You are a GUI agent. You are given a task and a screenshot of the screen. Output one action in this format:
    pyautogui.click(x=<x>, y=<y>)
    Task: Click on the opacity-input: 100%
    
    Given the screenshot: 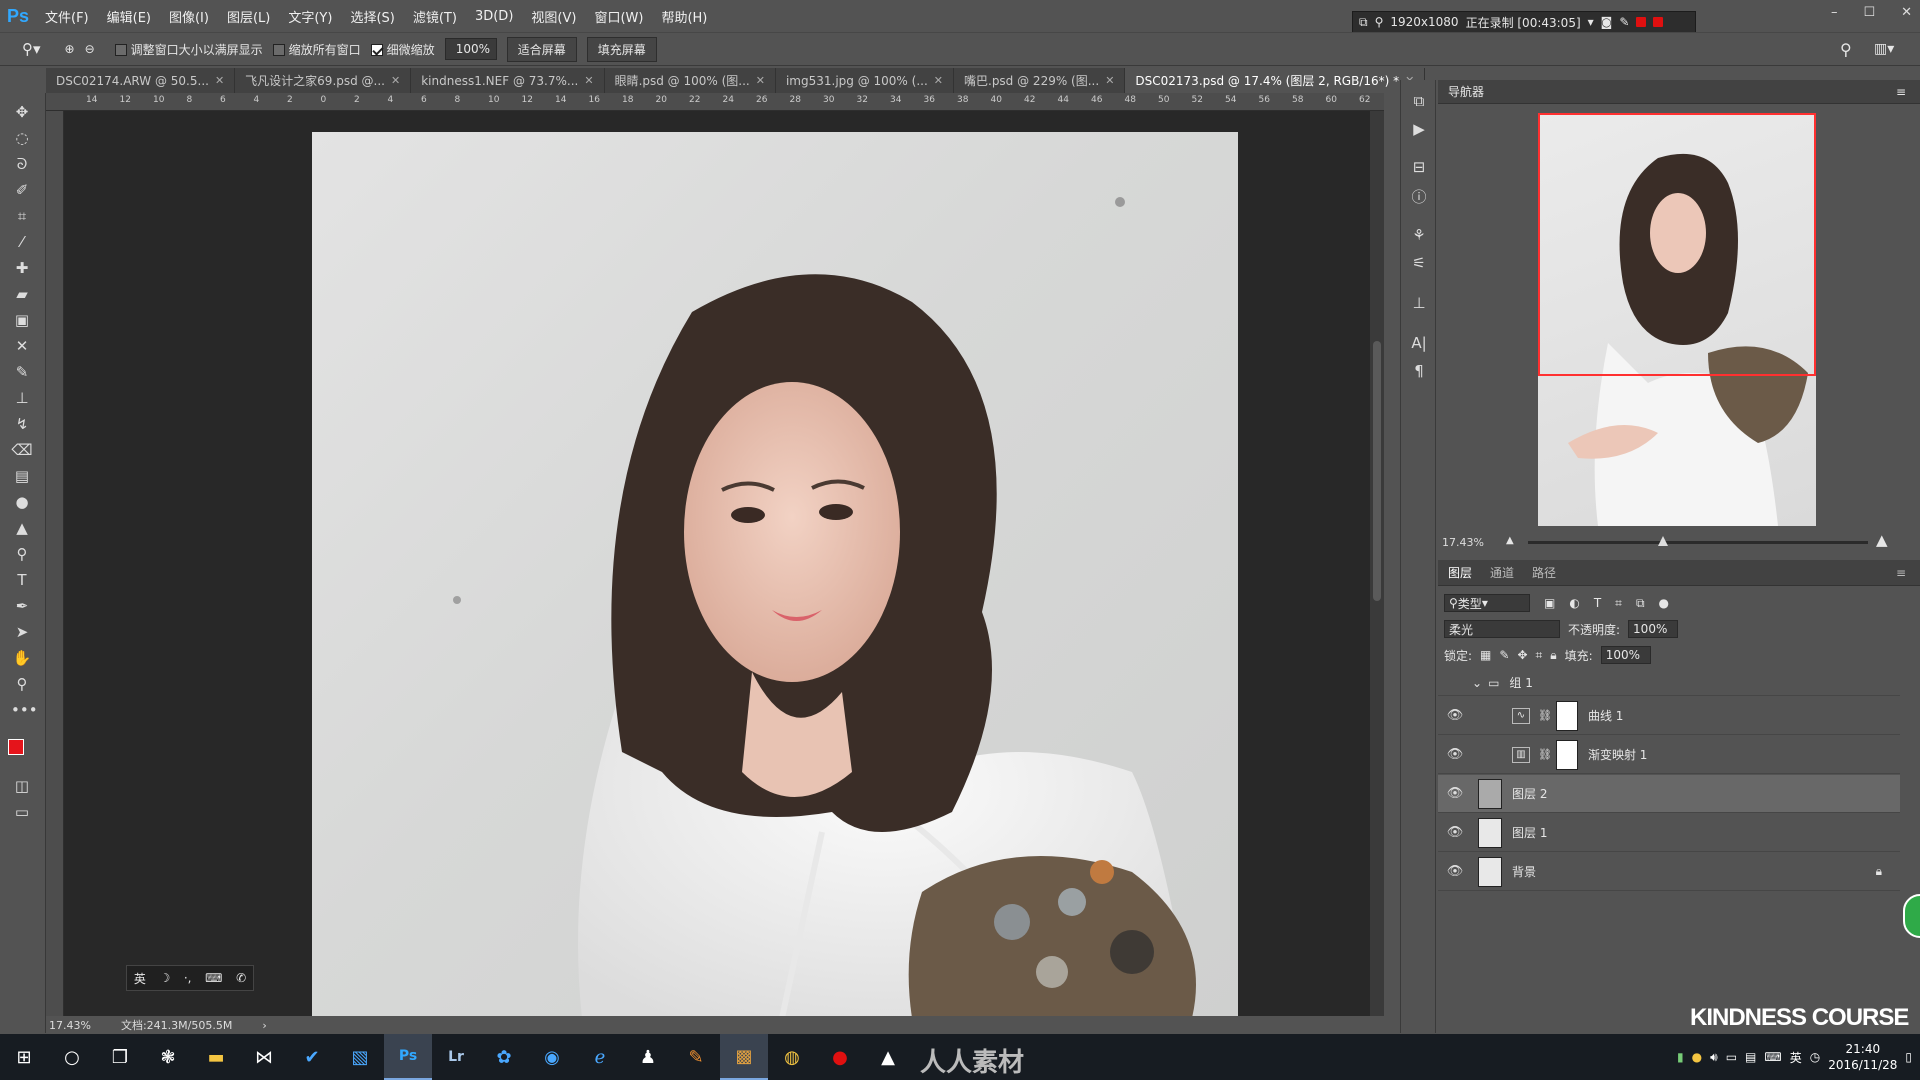 What is the action you would take?
    pyautogui.click(x=1653, y=629)
    